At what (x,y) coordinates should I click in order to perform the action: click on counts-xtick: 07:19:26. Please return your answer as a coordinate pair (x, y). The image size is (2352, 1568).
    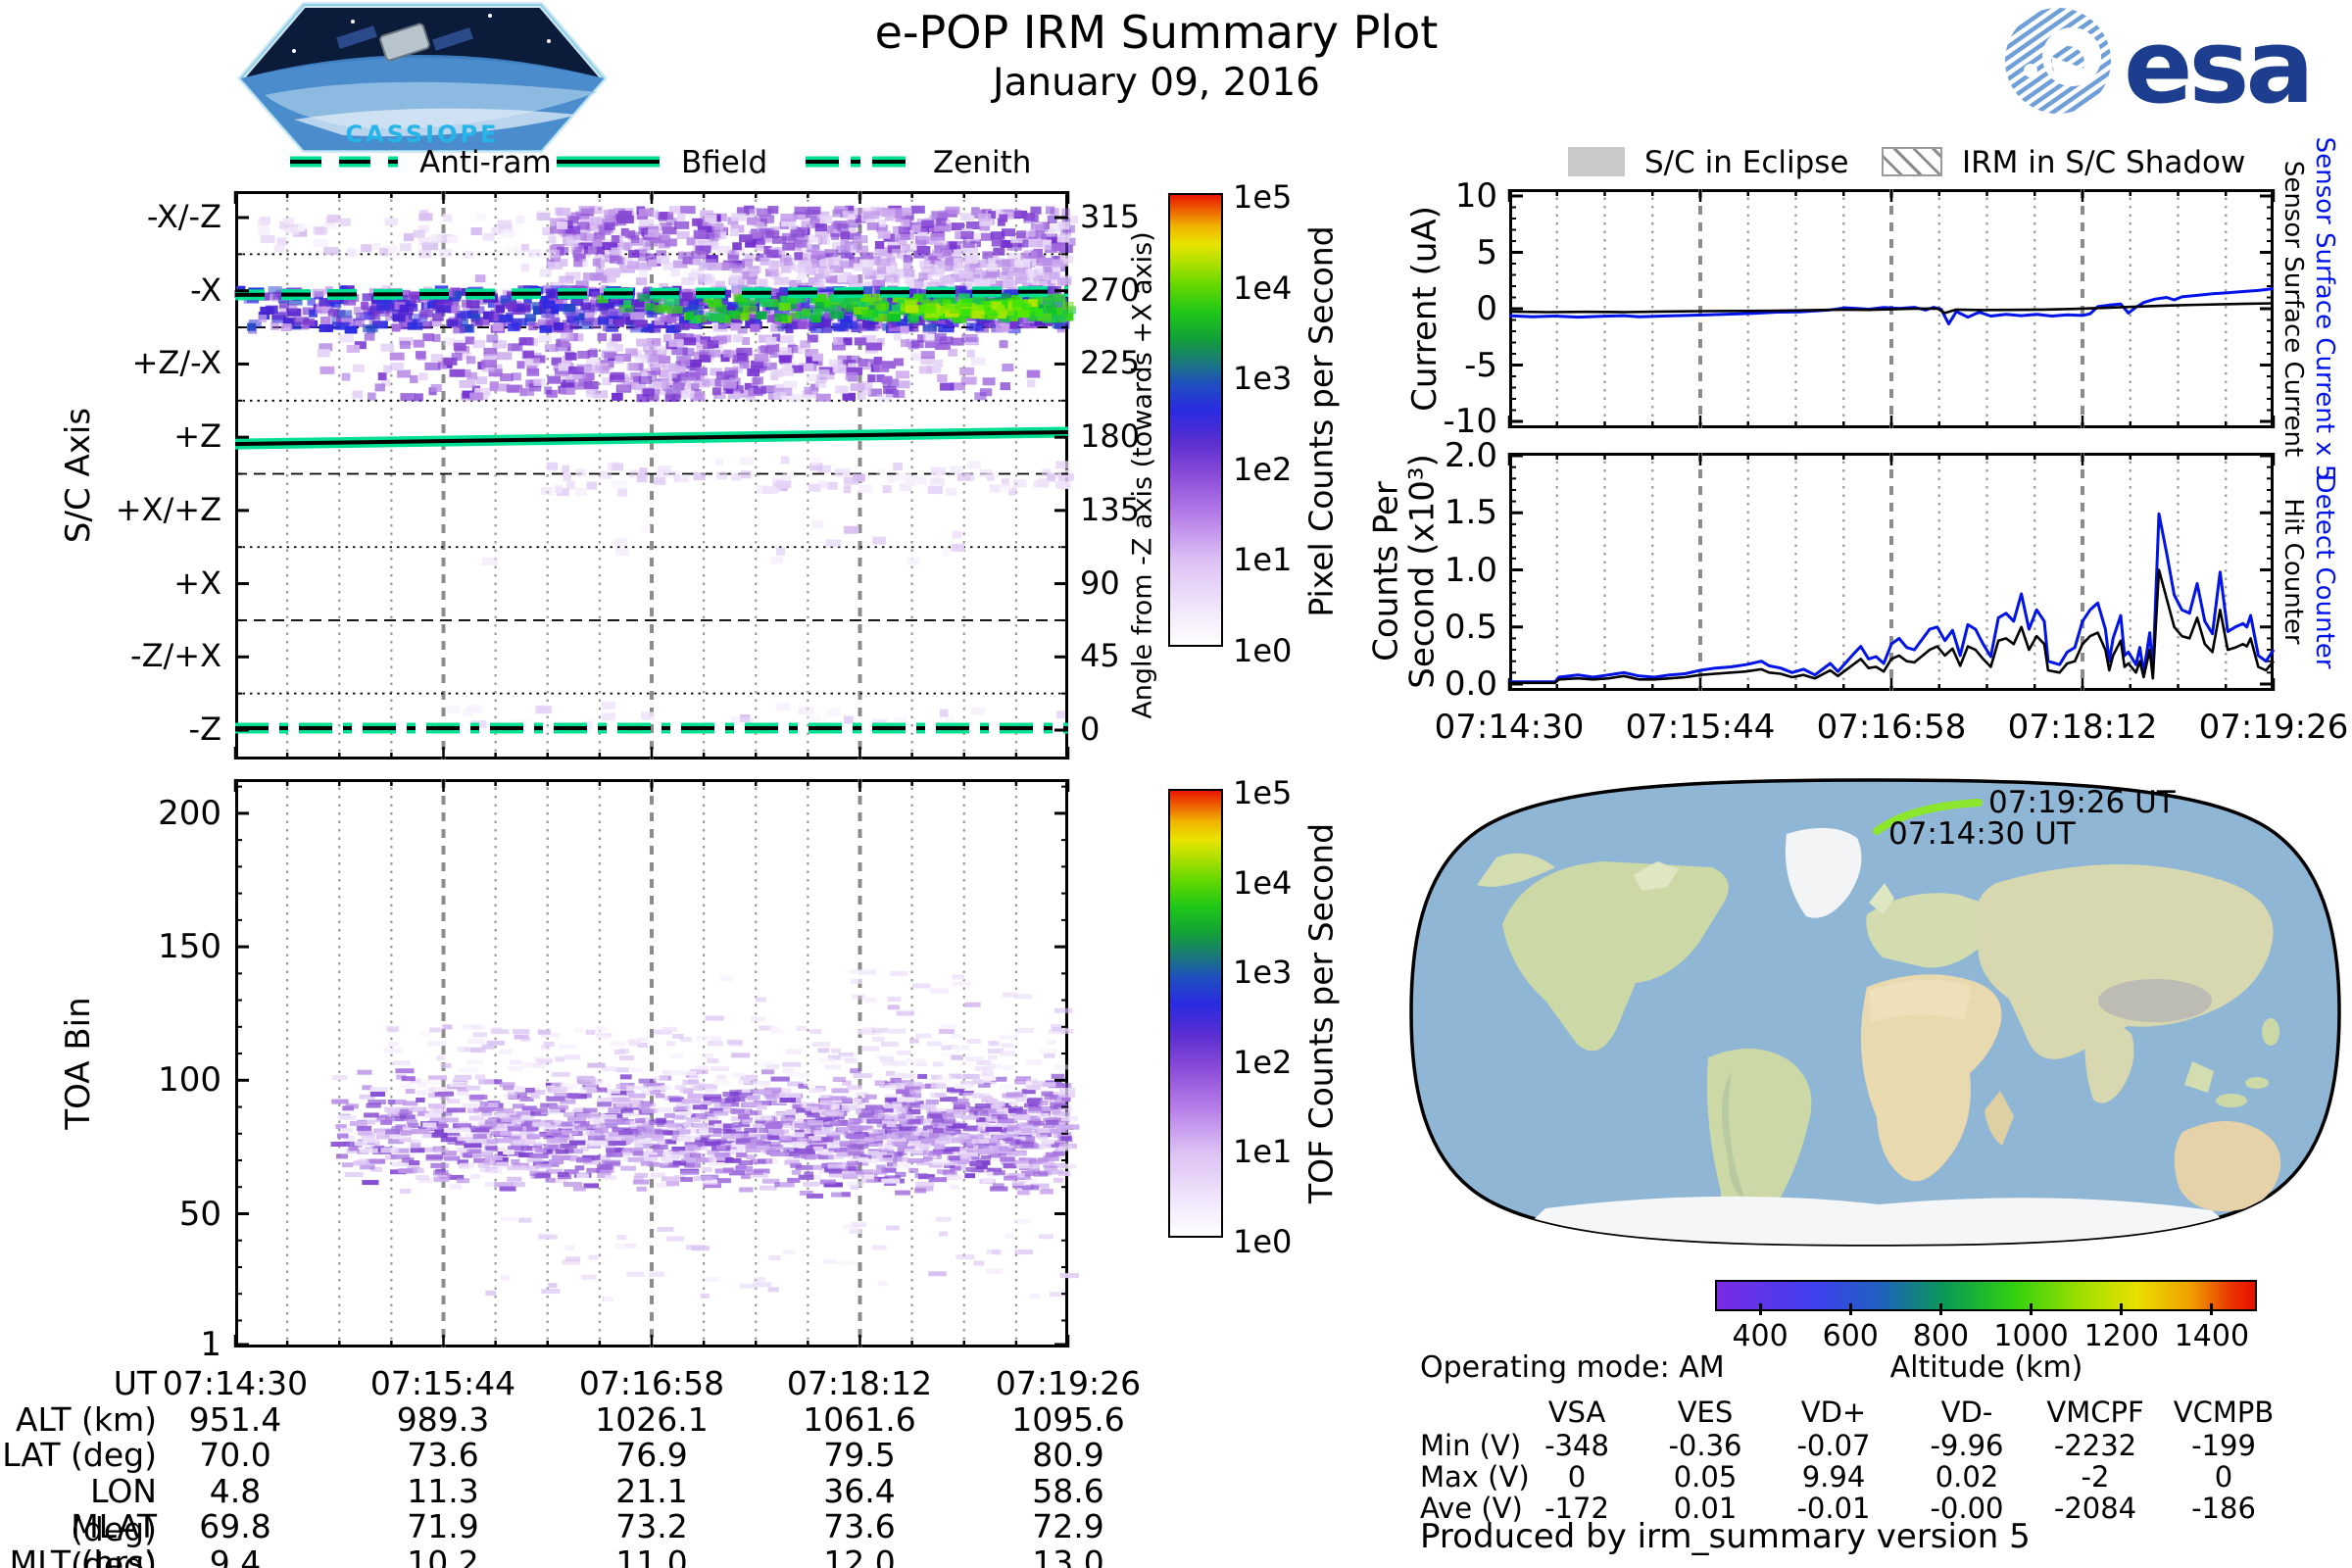
    Looking at the image, I should click on (2273, 727).